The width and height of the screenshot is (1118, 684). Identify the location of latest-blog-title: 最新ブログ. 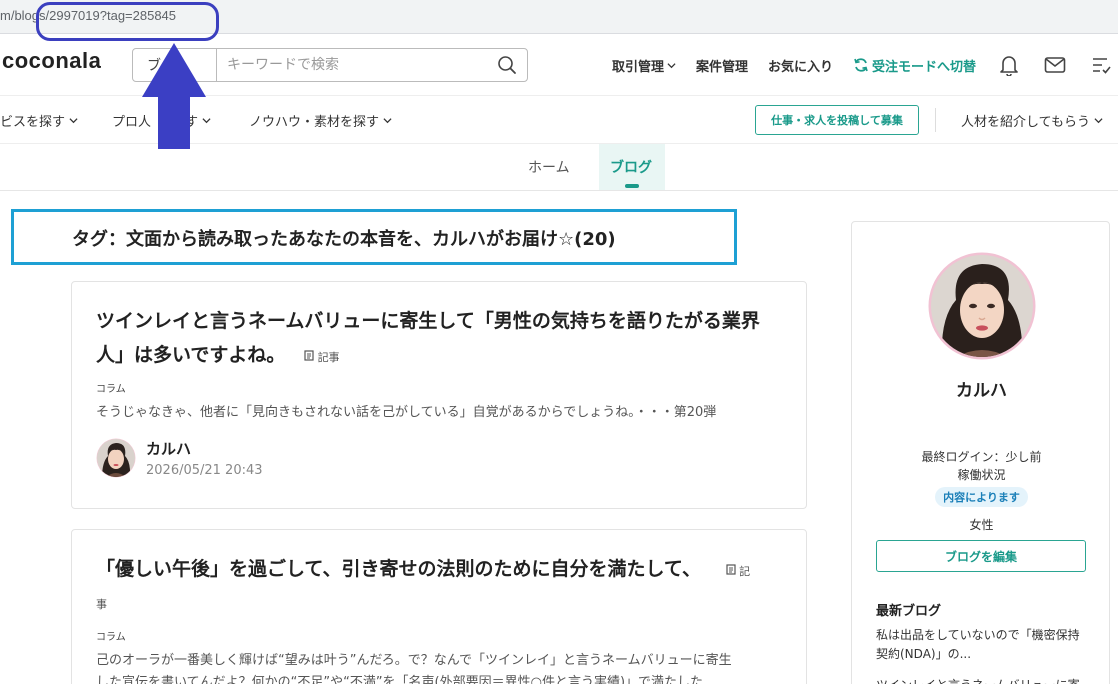
(909, 611).